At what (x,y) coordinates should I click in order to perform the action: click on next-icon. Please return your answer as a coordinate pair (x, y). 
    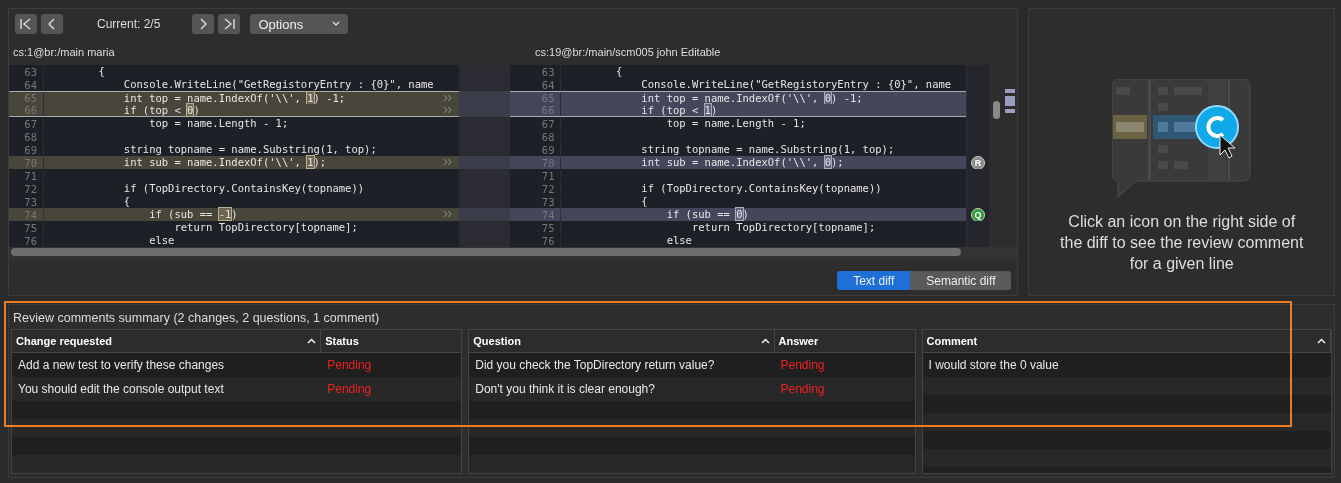
    Looking at the image, I should click on (203, 24).